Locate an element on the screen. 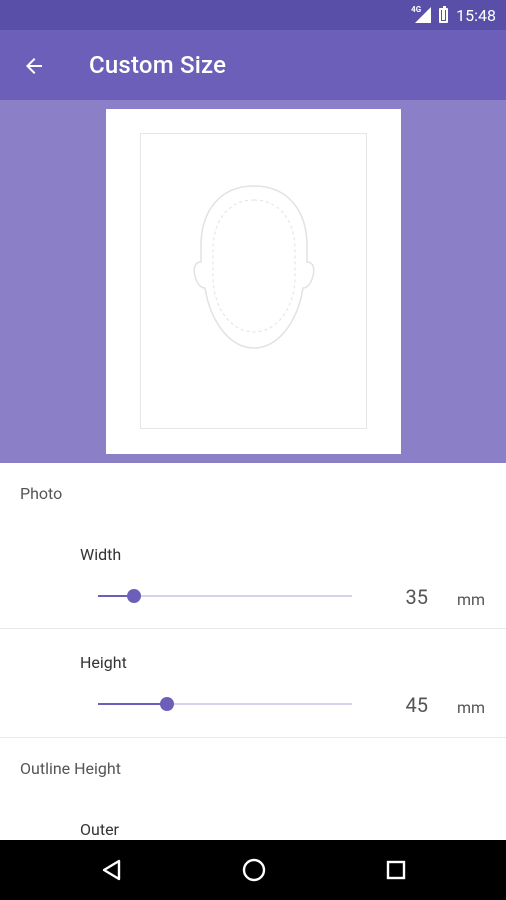 Image resolution: width=506 pixels, height=900 pixels. outer-label: Outer is located at coordinates (99, 829).